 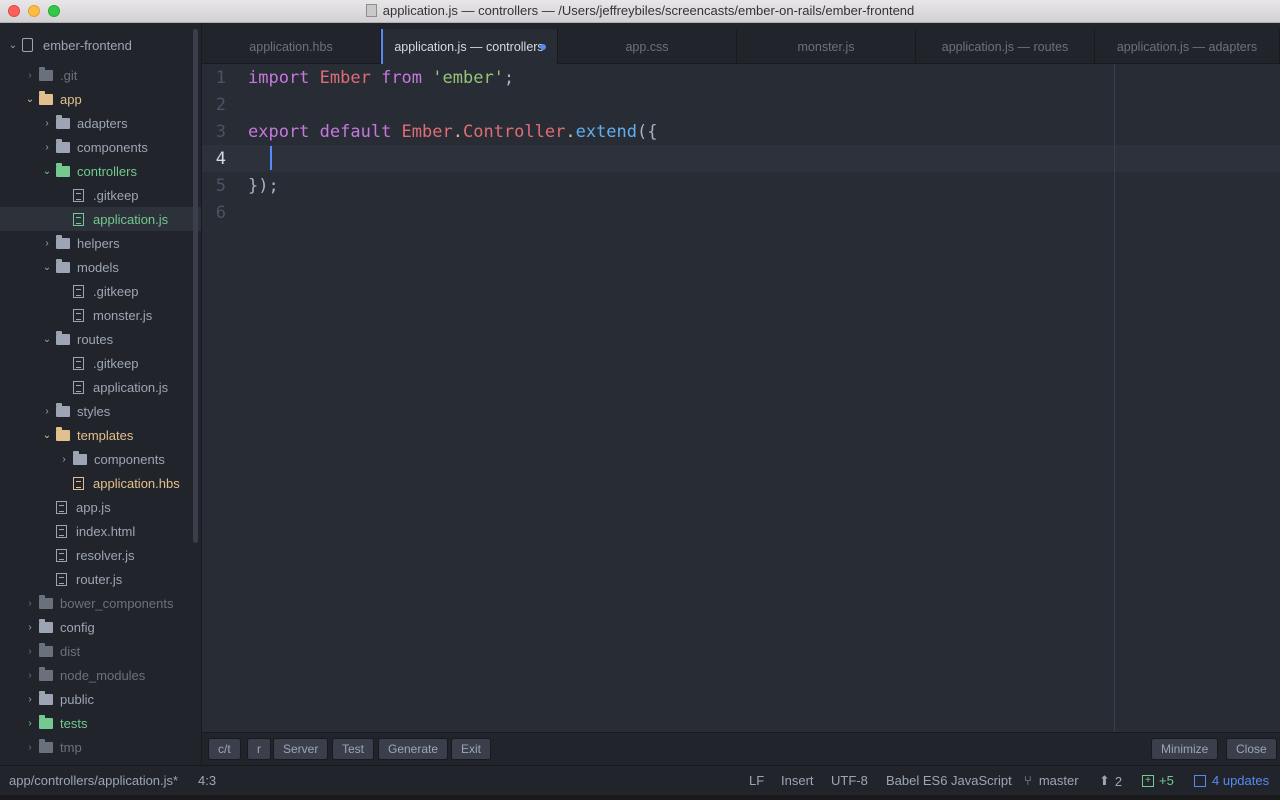 I want to click on tree-item-label: tests, so click(x=74, y=723).